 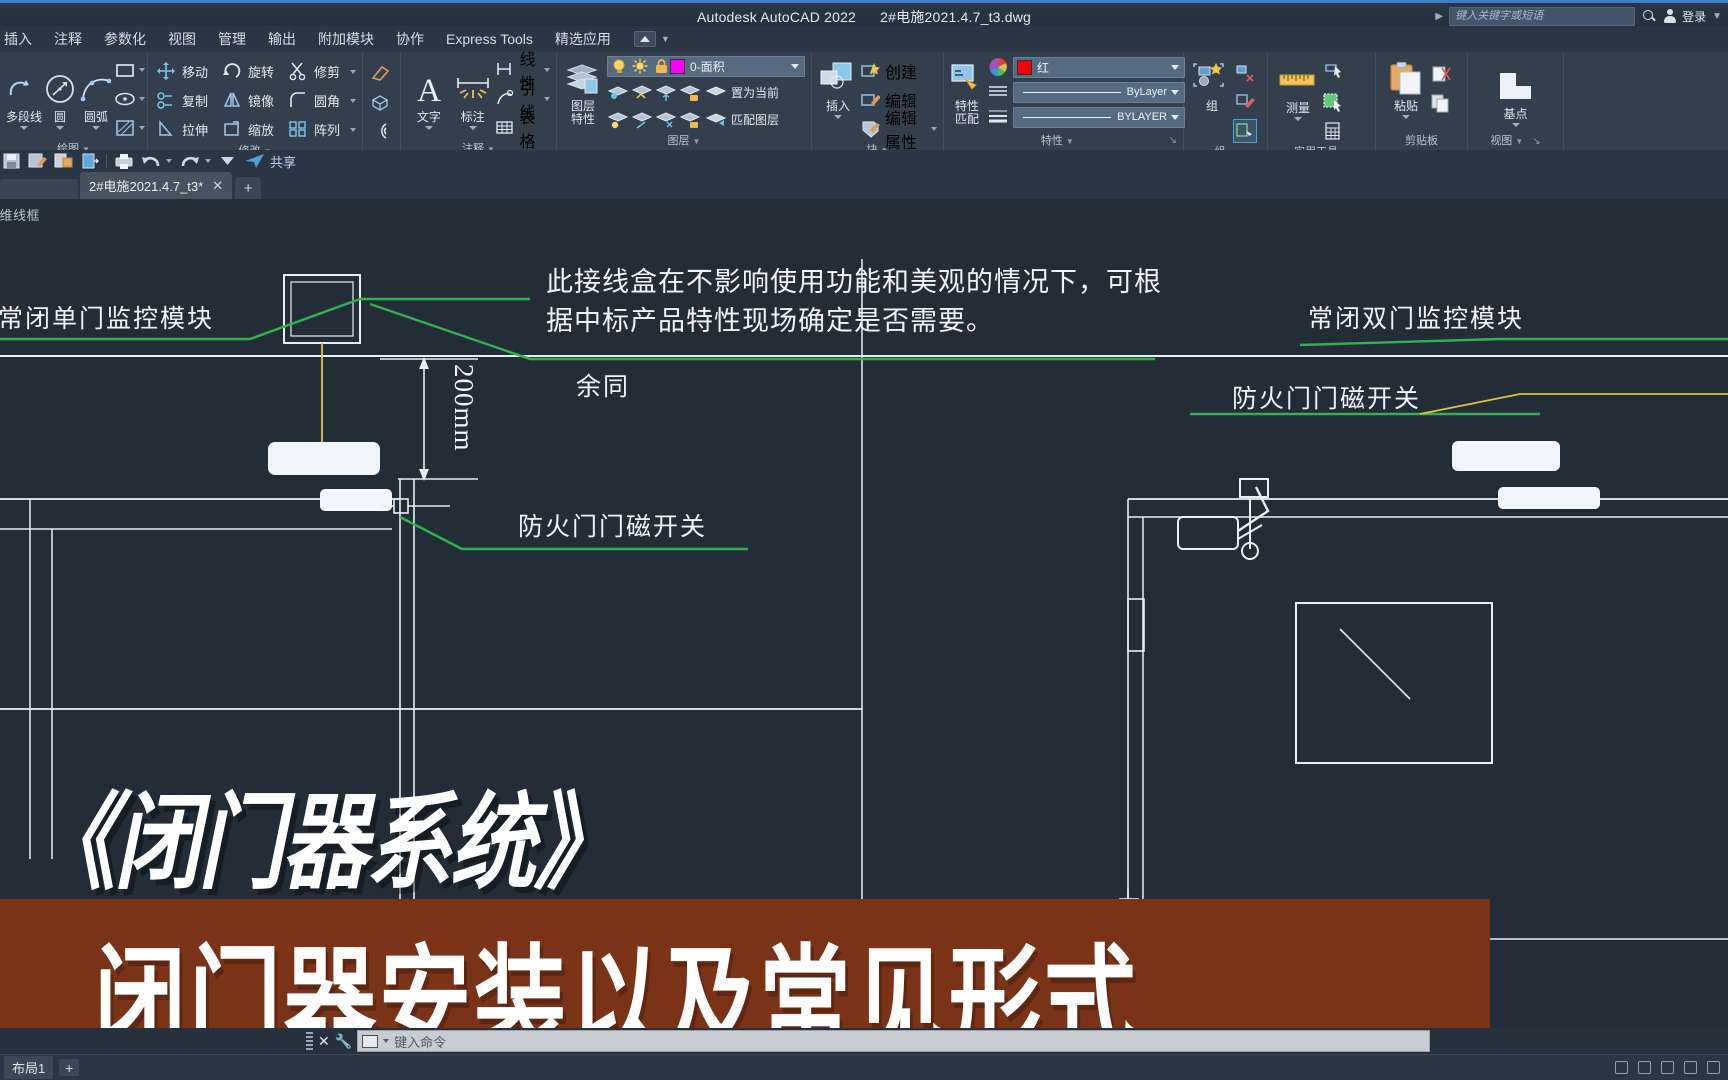 I want to click on paste-button: 粘贴, so click(x=1406, y=87).